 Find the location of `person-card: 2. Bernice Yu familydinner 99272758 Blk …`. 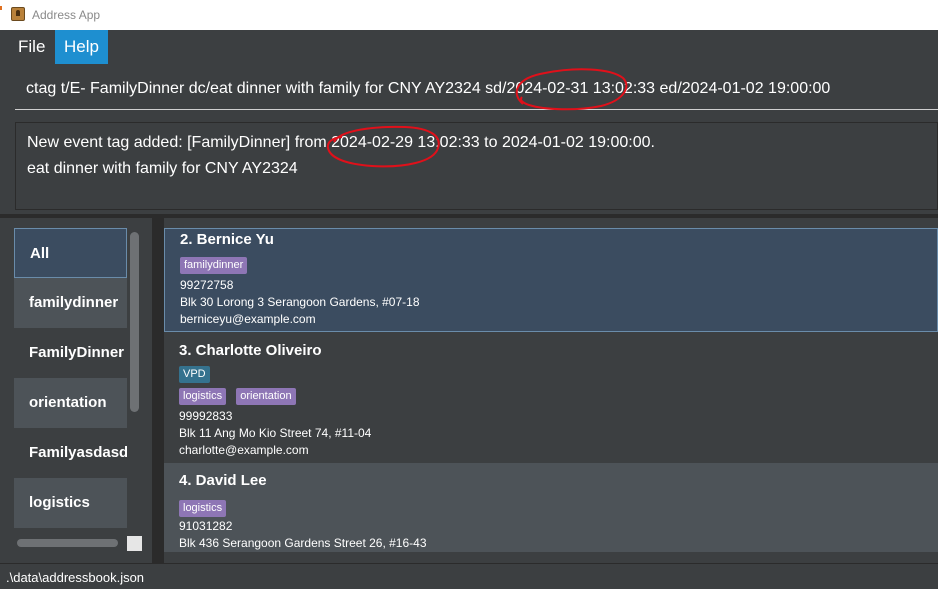

person-card: 2. Bernice Yu familydinner 99272758 Blk … is located at coordinates (551, 280).